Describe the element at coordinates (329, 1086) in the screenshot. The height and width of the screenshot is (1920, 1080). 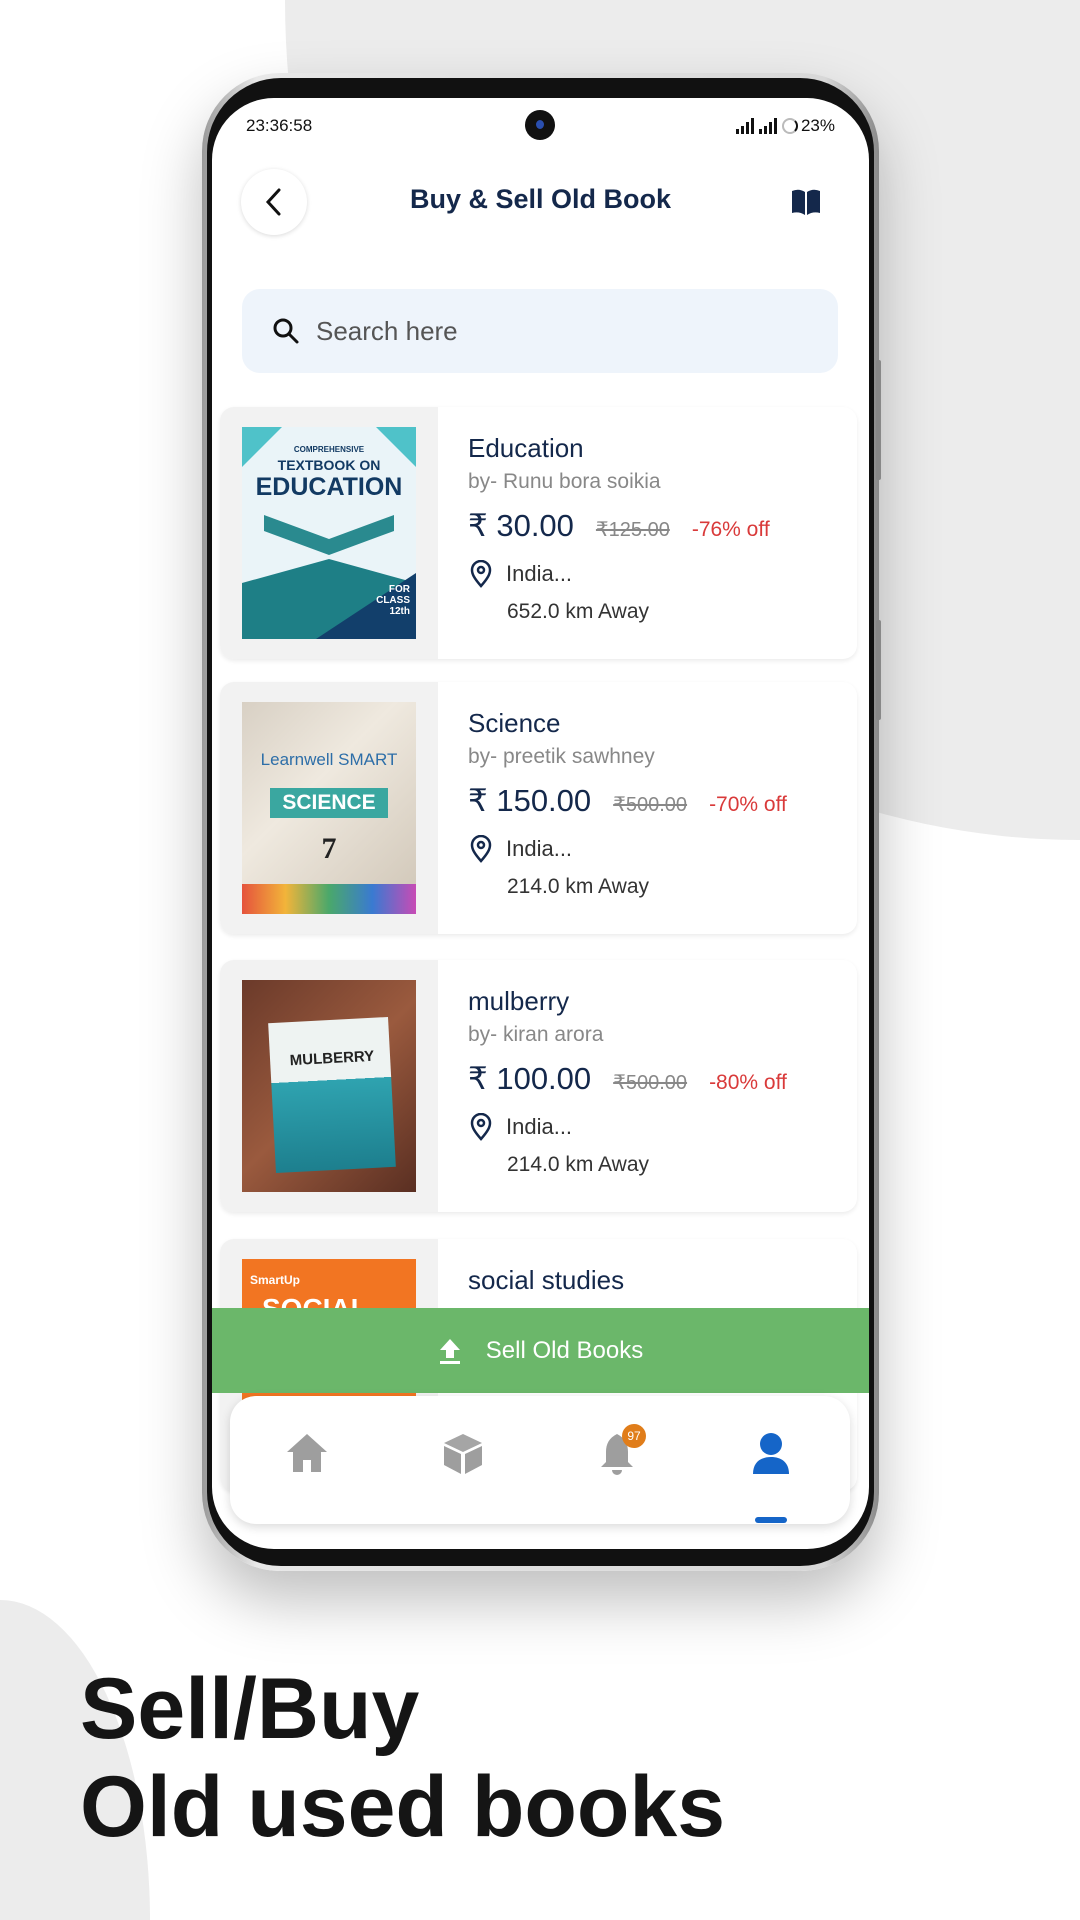
I see `book-cover-image: MULBERRY` at that location.